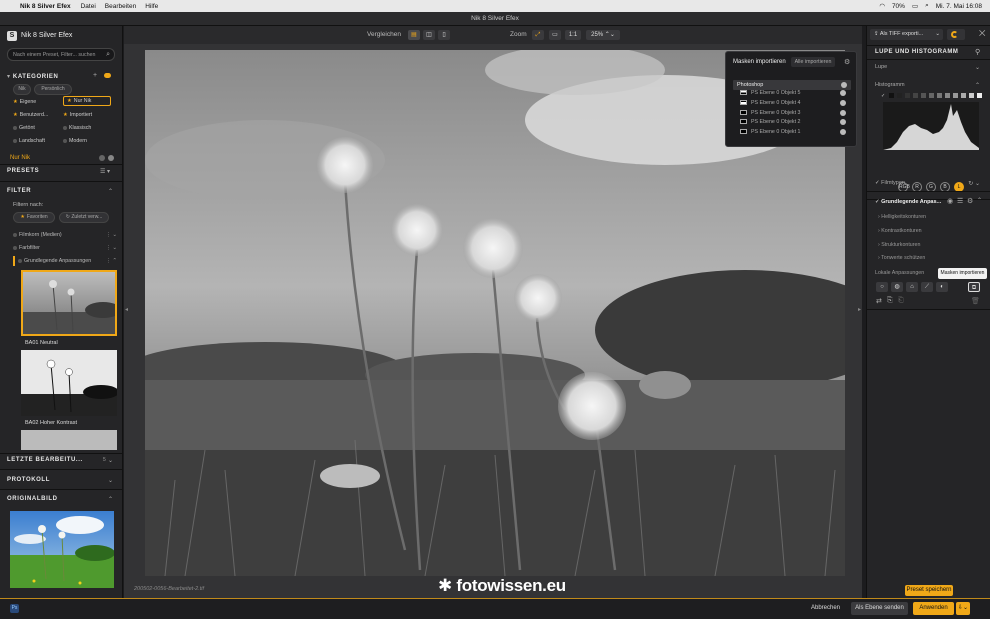 The width and height of the screenshot is (990, 619). Describe the element at coordinates (444, 35) in the screenshot. I see `compare-original-icon: ▯` at that location.